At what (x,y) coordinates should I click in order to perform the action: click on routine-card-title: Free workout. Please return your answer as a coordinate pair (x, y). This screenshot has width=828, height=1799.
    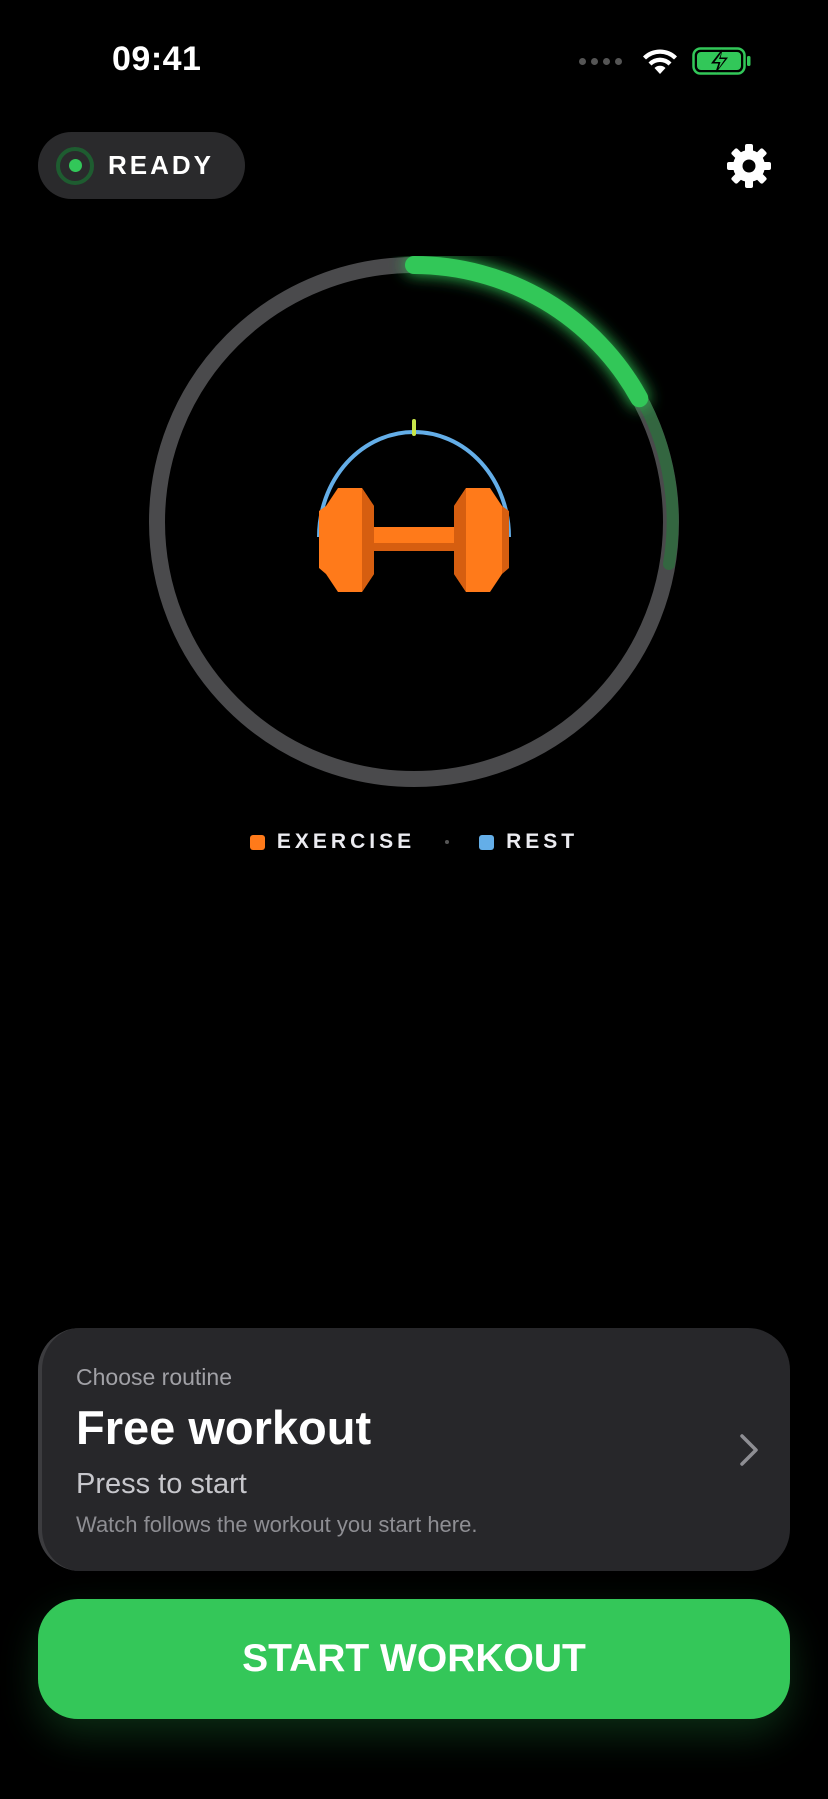
    Looking at the image, I should click on (224, 1427).